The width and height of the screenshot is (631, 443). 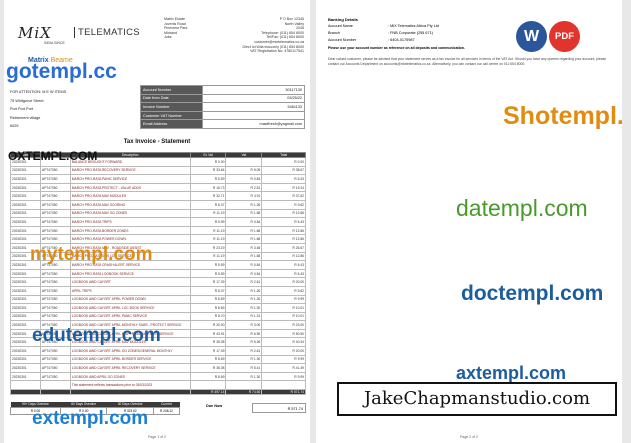 I want to click on account-field-label: Email Address, so click(x=171, y=124).